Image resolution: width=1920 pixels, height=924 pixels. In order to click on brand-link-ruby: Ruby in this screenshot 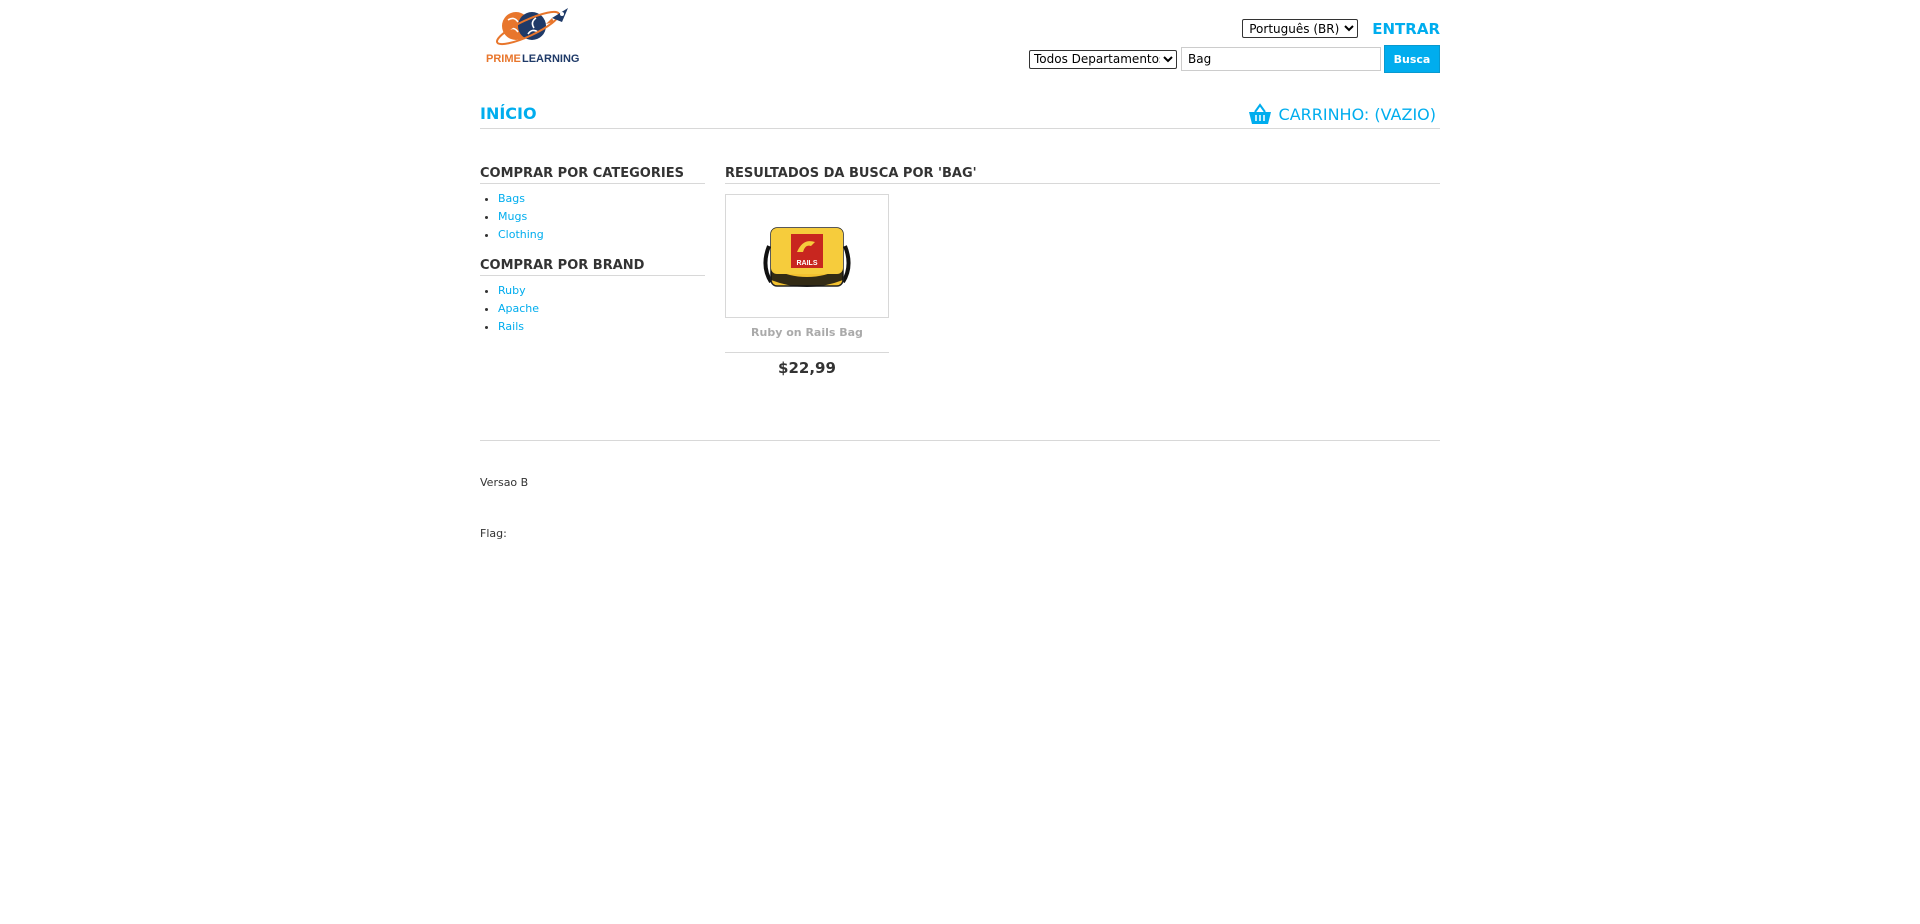, I will do `click(512, 290)`.